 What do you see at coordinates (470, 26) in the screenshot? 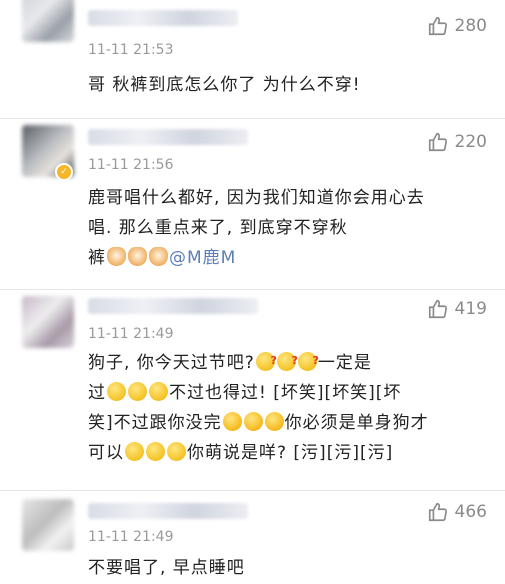
I see `like-count: 280` at bounding box center [470, 26].